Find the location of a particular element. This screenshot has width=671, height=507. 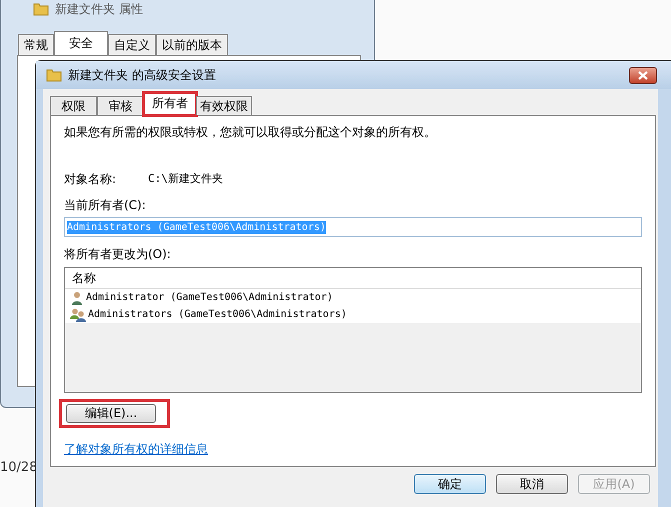

description-text: 如果您有所需的权限或特权，您就可以取得或分配这个对象的所有权。 is located at coordinates (250, 132).